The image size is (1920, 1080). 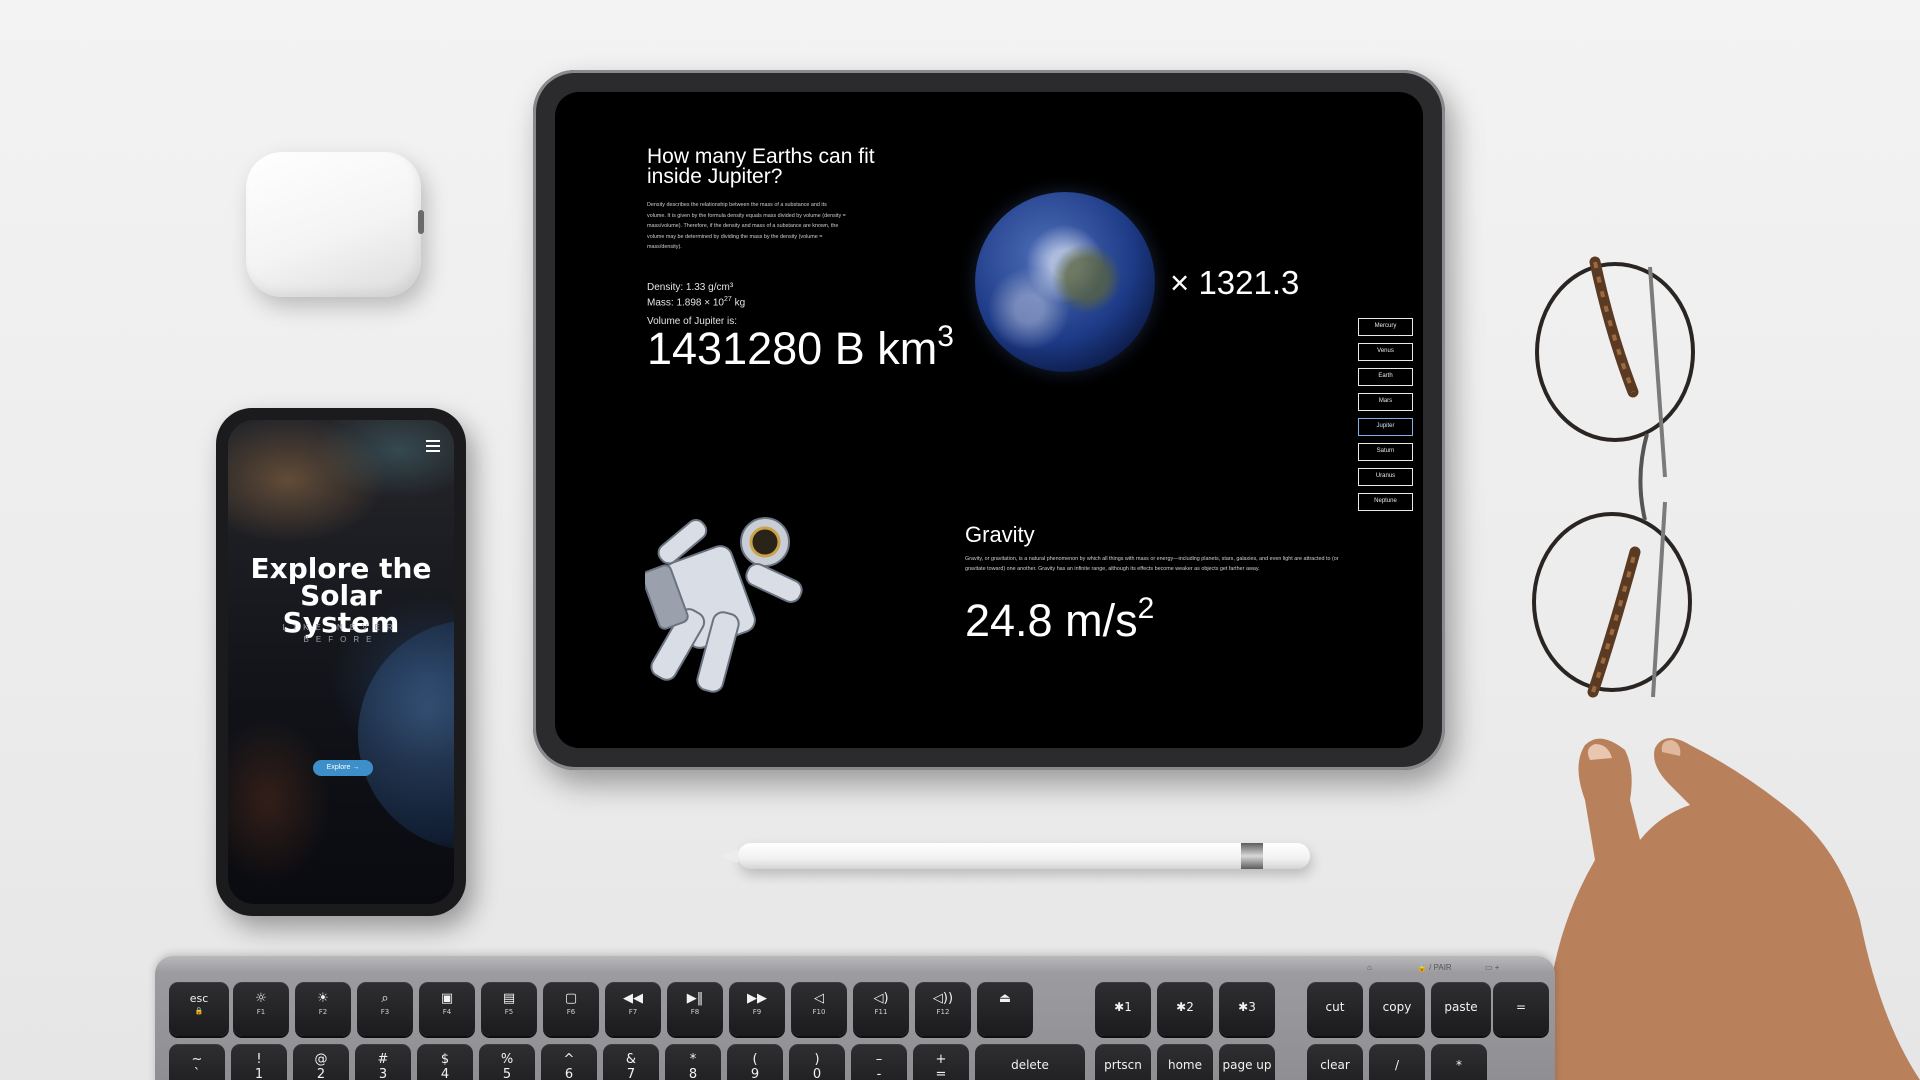 I want to click on key-label: delete, so click(x=1030, y=1065).